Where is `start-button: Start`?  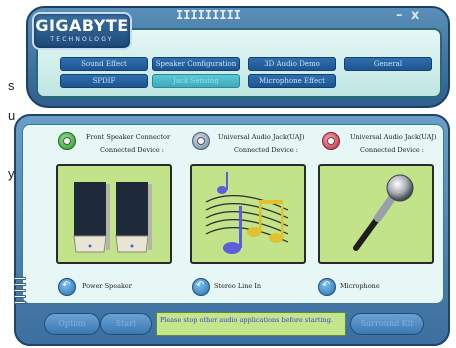 start-button: Start is located at coordinates (126, 324).